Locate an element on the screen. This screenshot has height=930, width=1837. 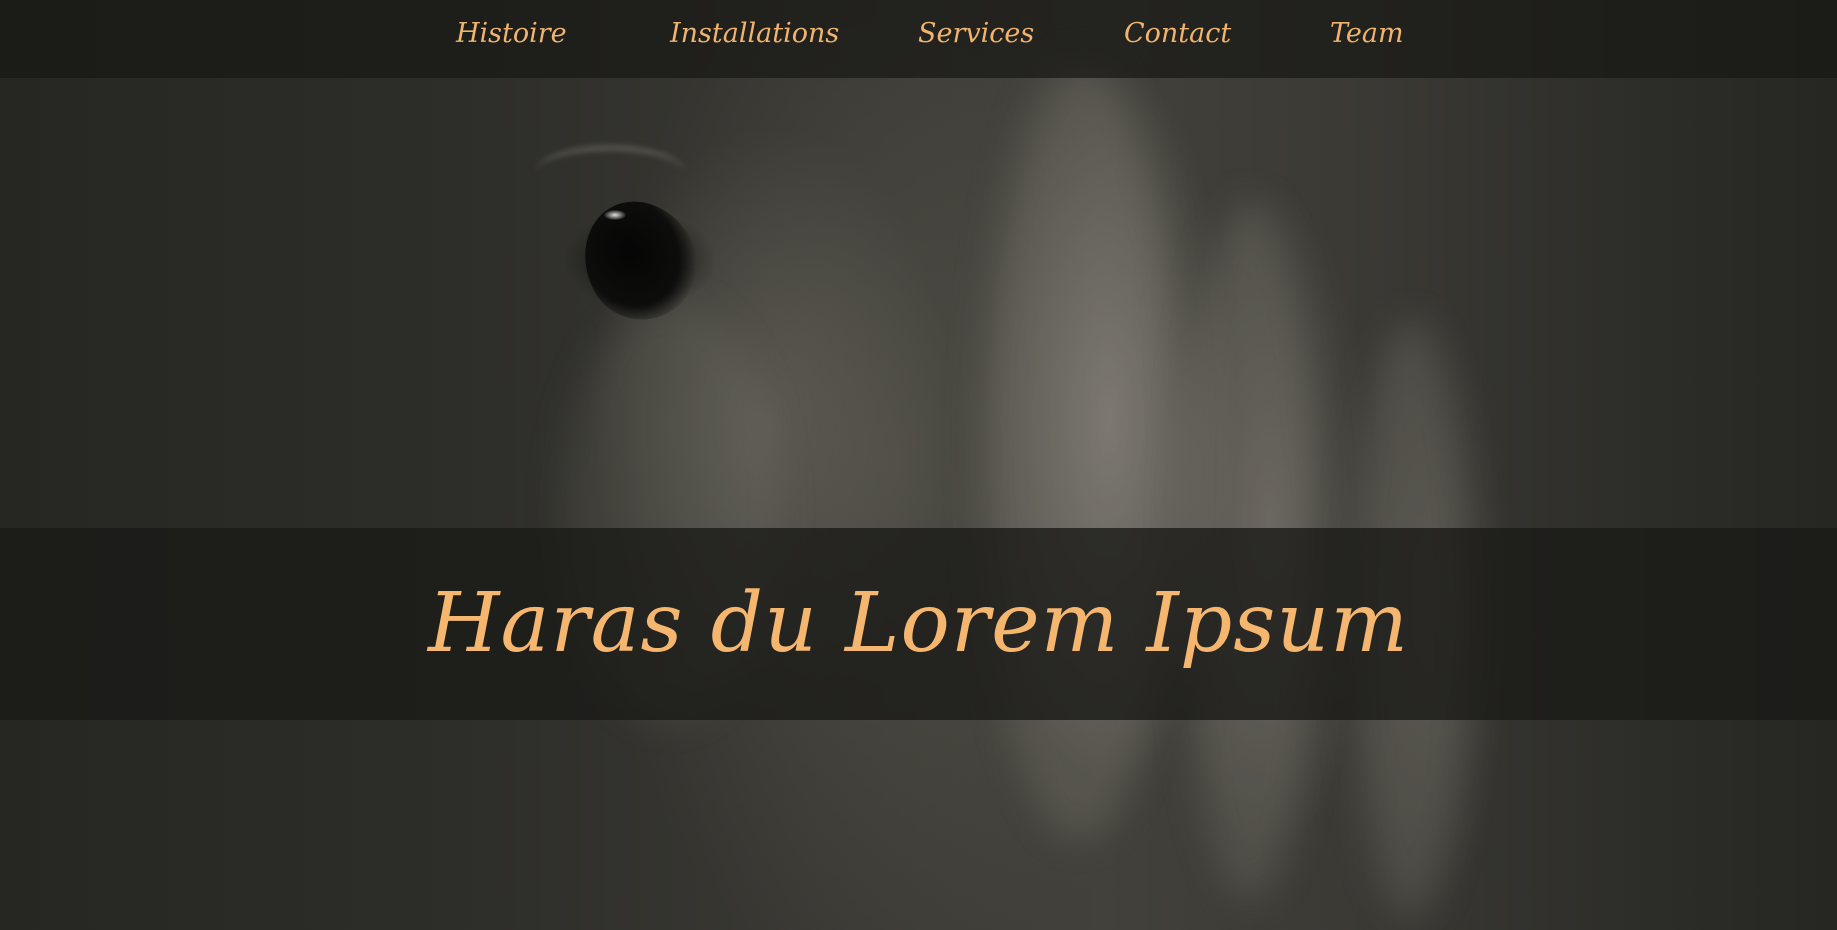
hero-title: Haras du Lorem Ipsum is located at coordinates (918, 623).